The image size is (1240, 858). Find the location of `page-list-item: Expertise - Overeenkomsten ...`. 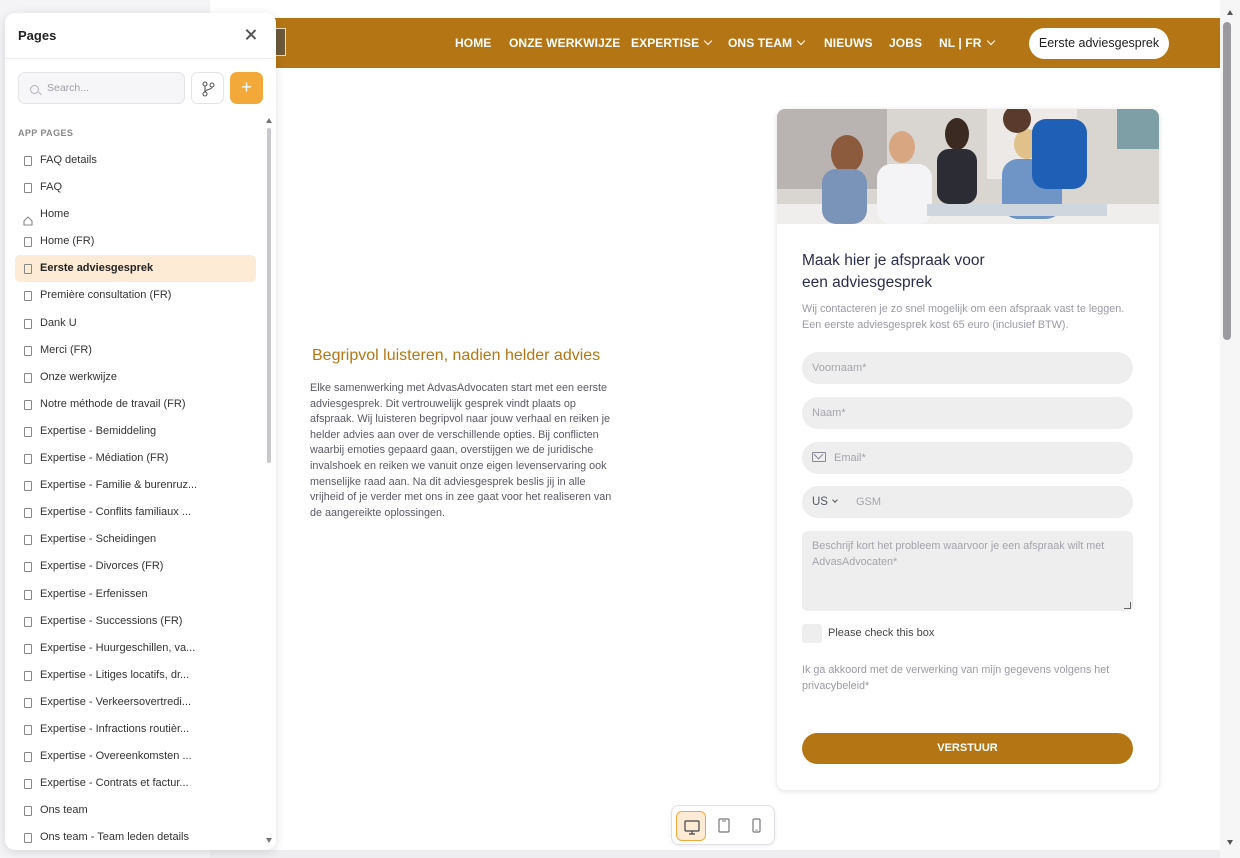

page-list-item: Expertise - Overeenkomsten ... is located at coordinates (135, 756).